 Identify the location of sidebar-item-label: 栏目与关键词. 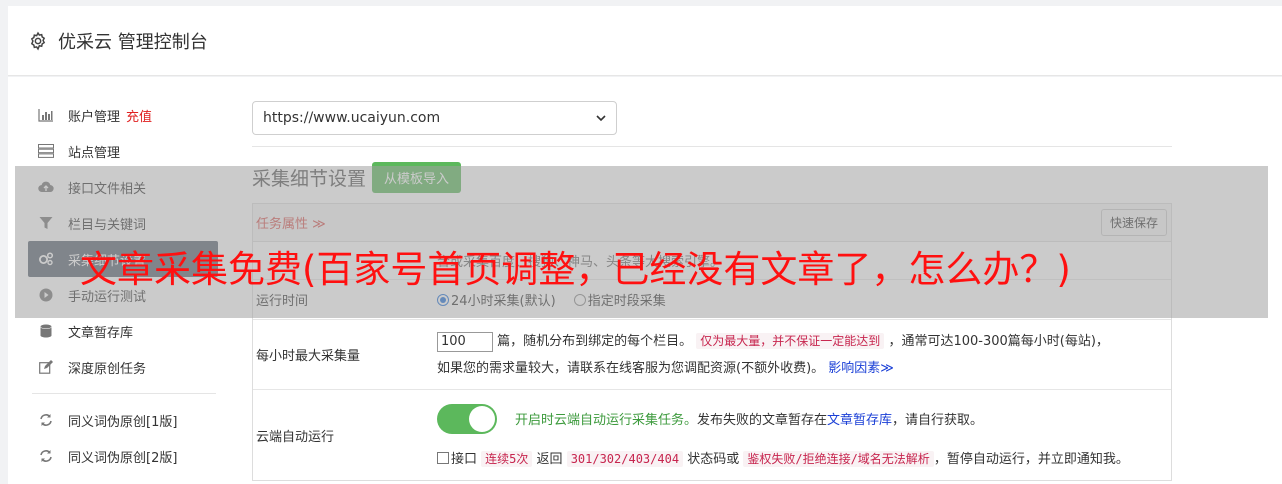
(107, 225).